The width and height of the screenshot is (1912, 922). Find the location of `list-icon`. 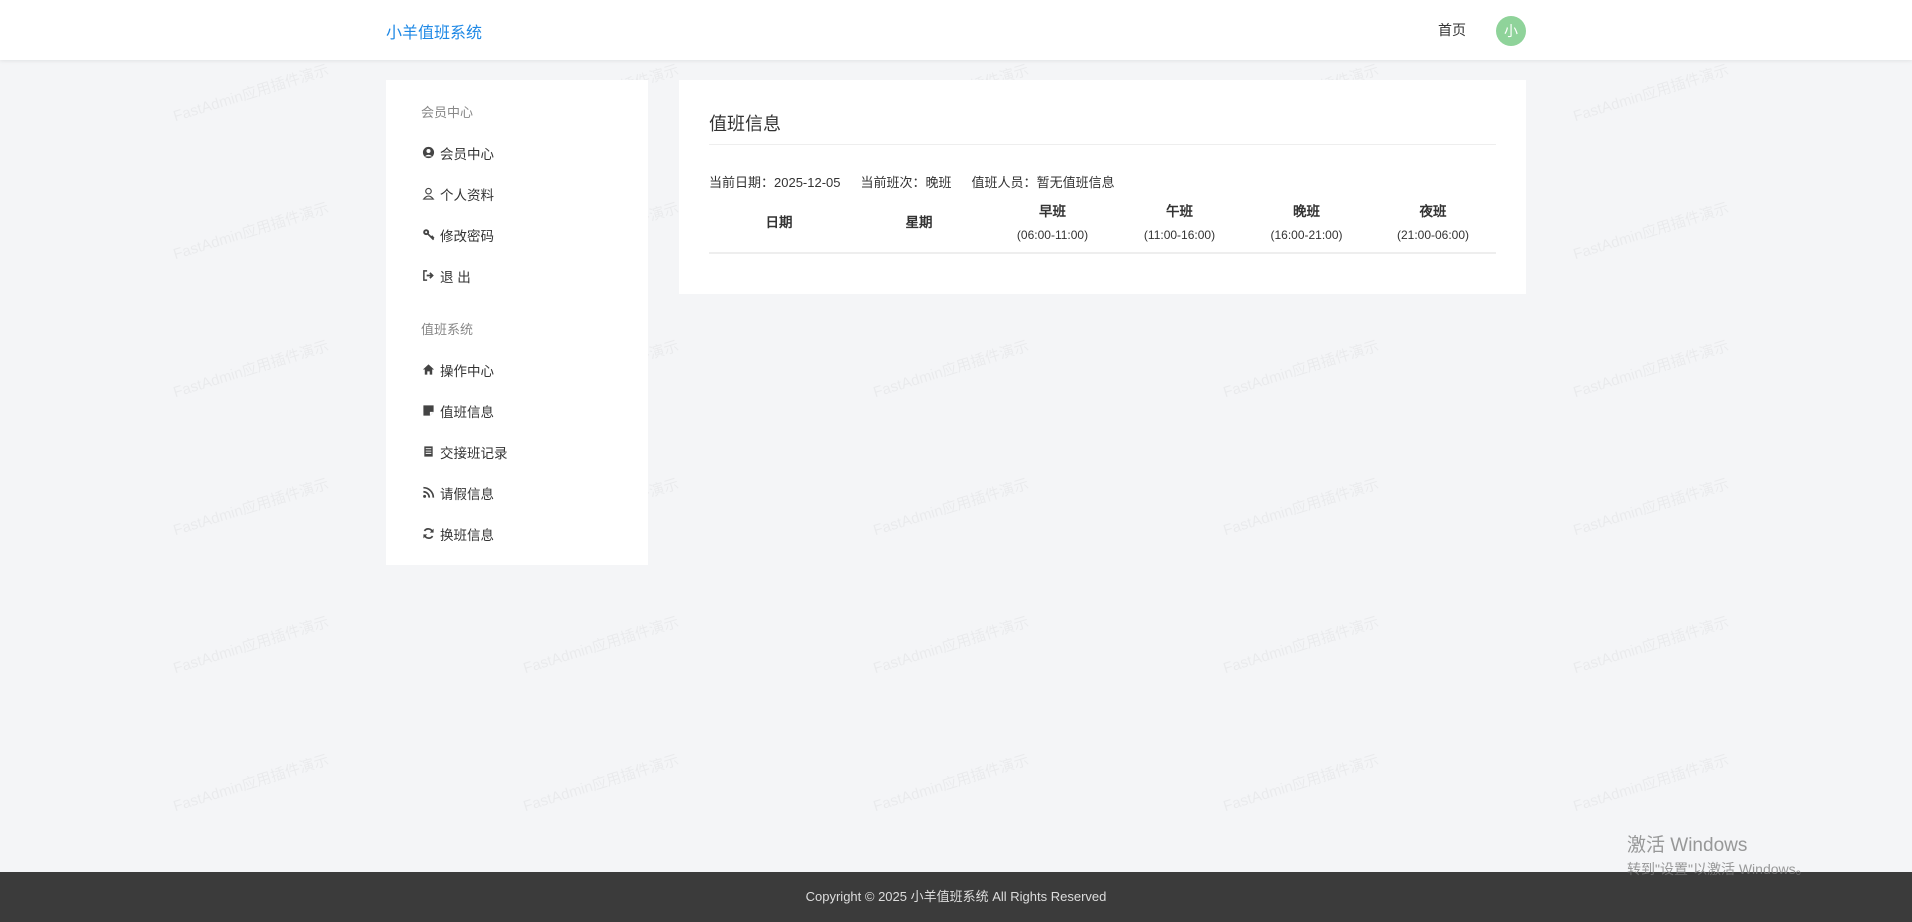

list-icon is located at coordinates (428, 452).